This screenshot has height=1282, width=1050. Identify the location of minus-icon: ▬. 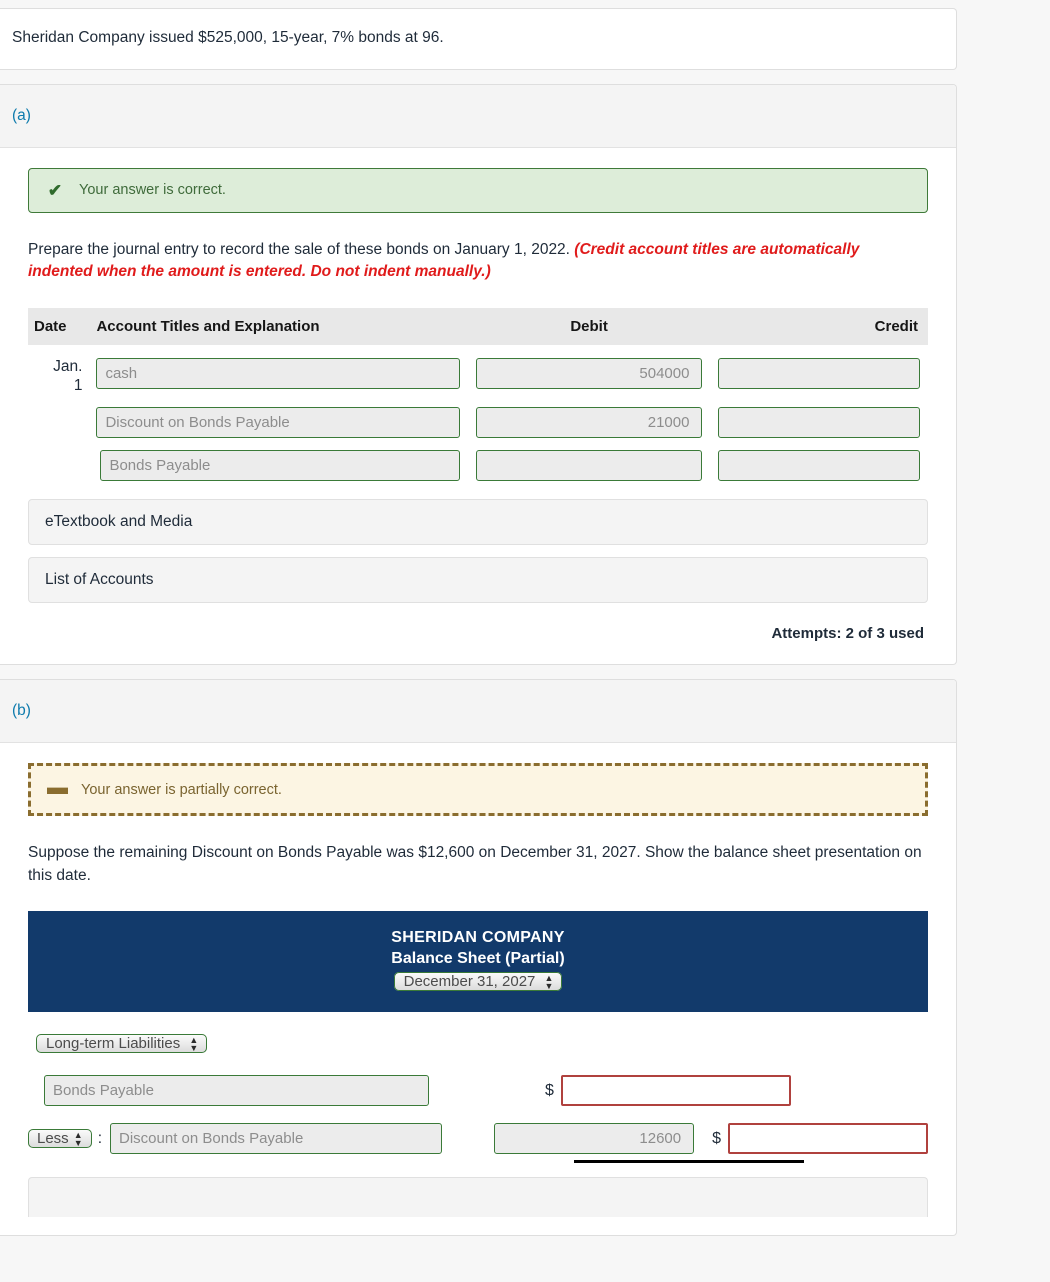
(57, 788).